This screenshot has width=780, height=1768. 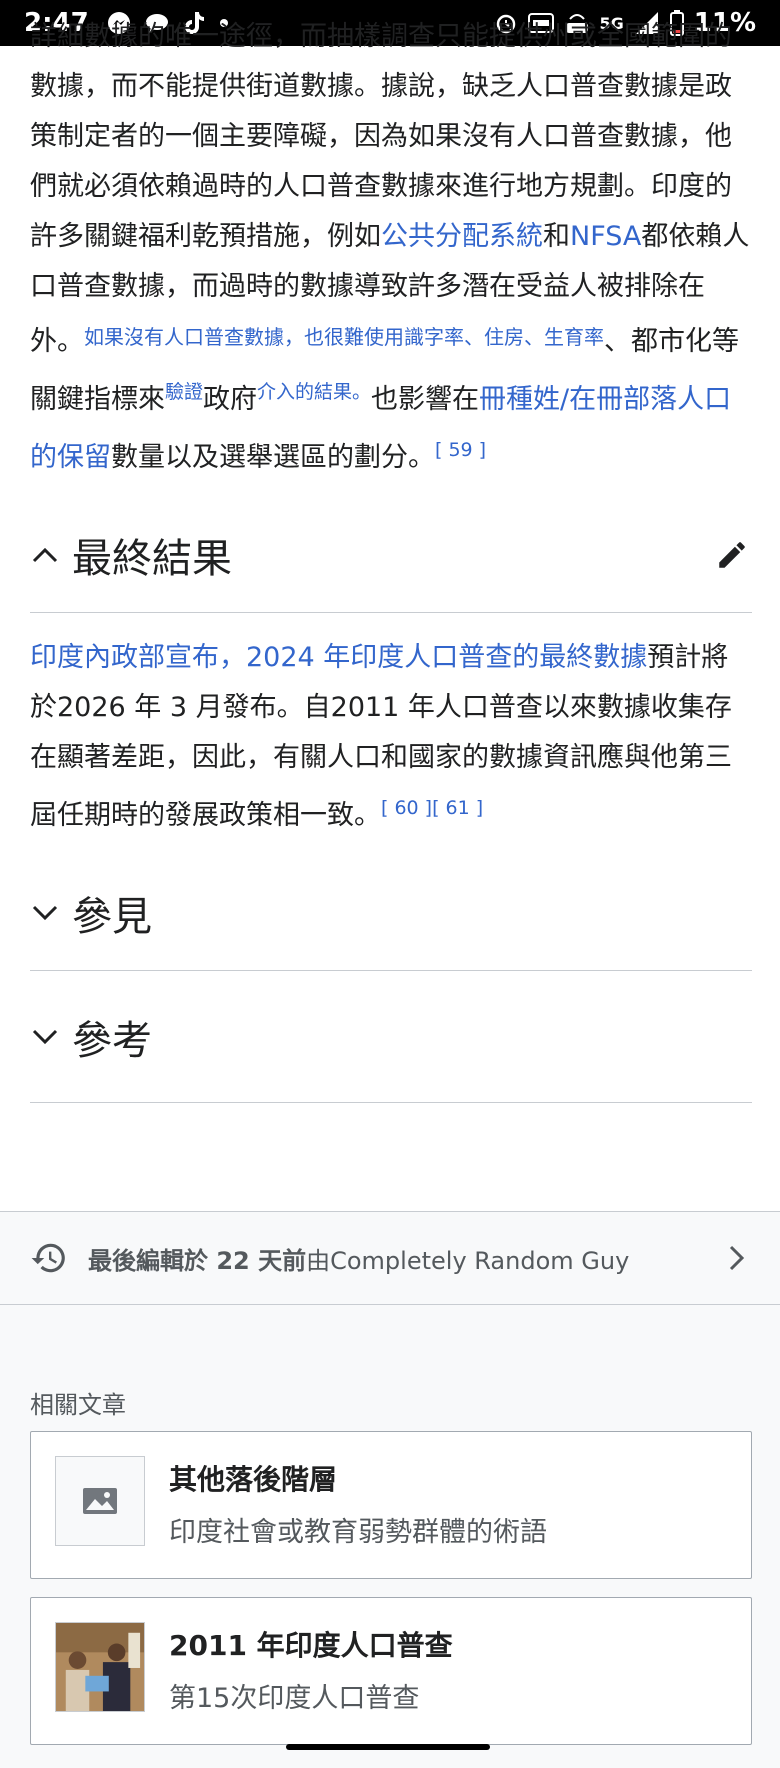 What do you see at coordinates (460, 450) in the screenshot?
I see `reference-59: [ 59 ]` at bounding box center [460, 450].